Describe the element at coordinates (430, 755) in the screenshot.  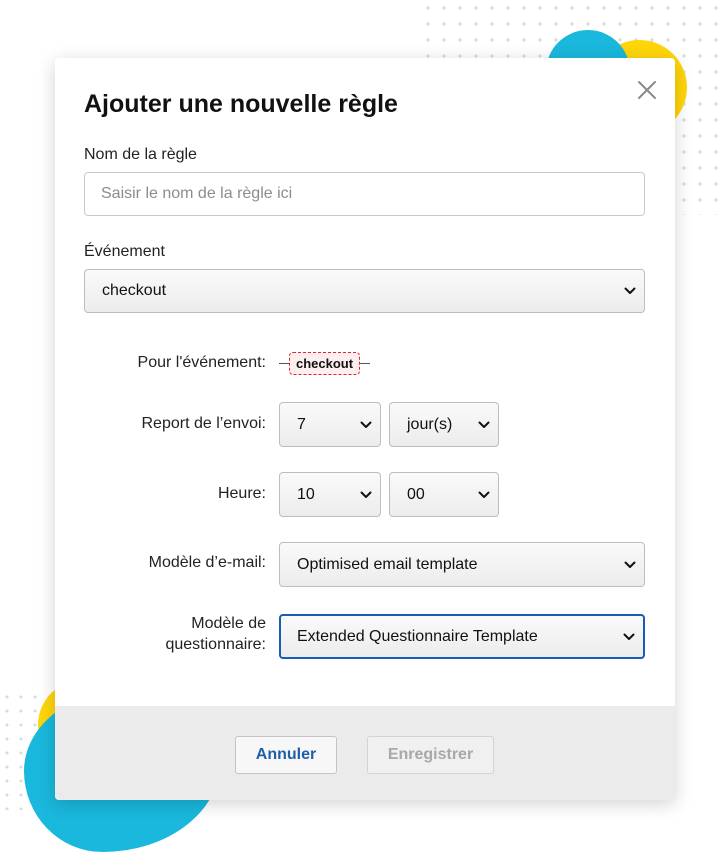
I see `save-button: Enregistrer` at that location.